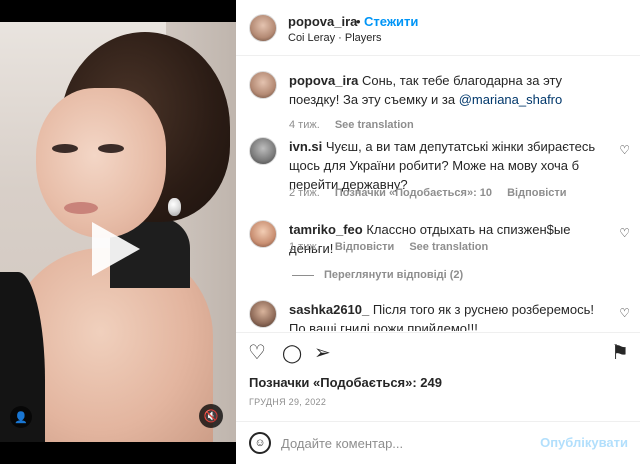  Describe the element at coordinates (345, 382) in the screenshot. I see `post-likes-count: Позначки «Подобається»: 249` at that location.